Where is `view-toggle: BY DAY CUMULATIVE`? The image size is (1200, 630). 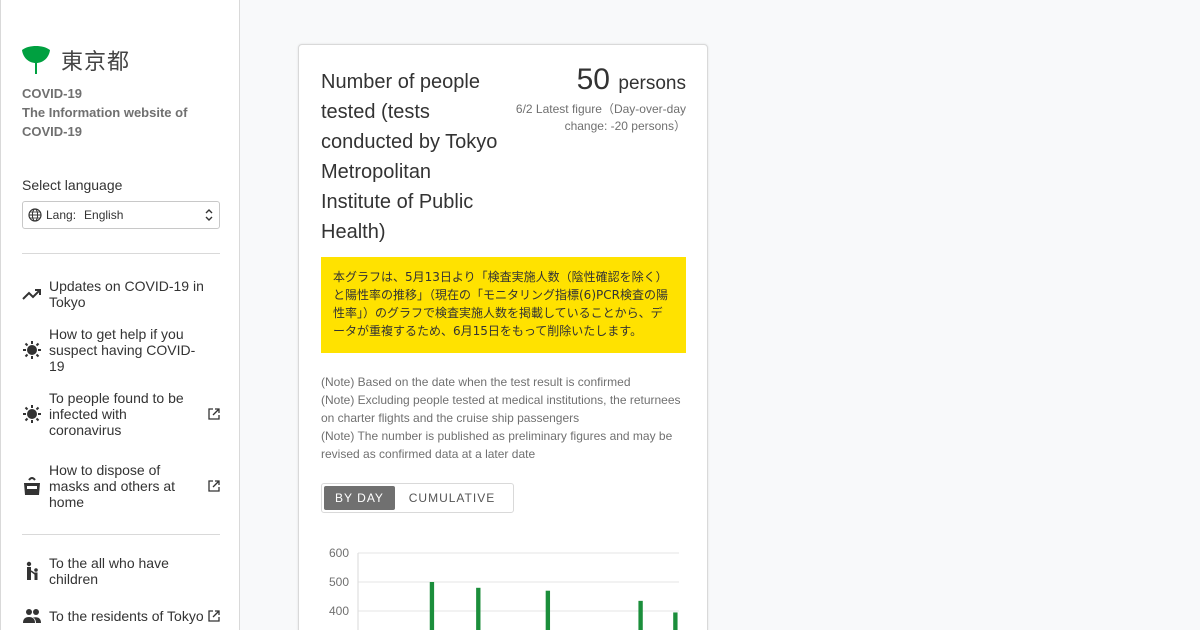
view-toggle: BY DAY CUMULATIVE is located at coordinates (417, 498).